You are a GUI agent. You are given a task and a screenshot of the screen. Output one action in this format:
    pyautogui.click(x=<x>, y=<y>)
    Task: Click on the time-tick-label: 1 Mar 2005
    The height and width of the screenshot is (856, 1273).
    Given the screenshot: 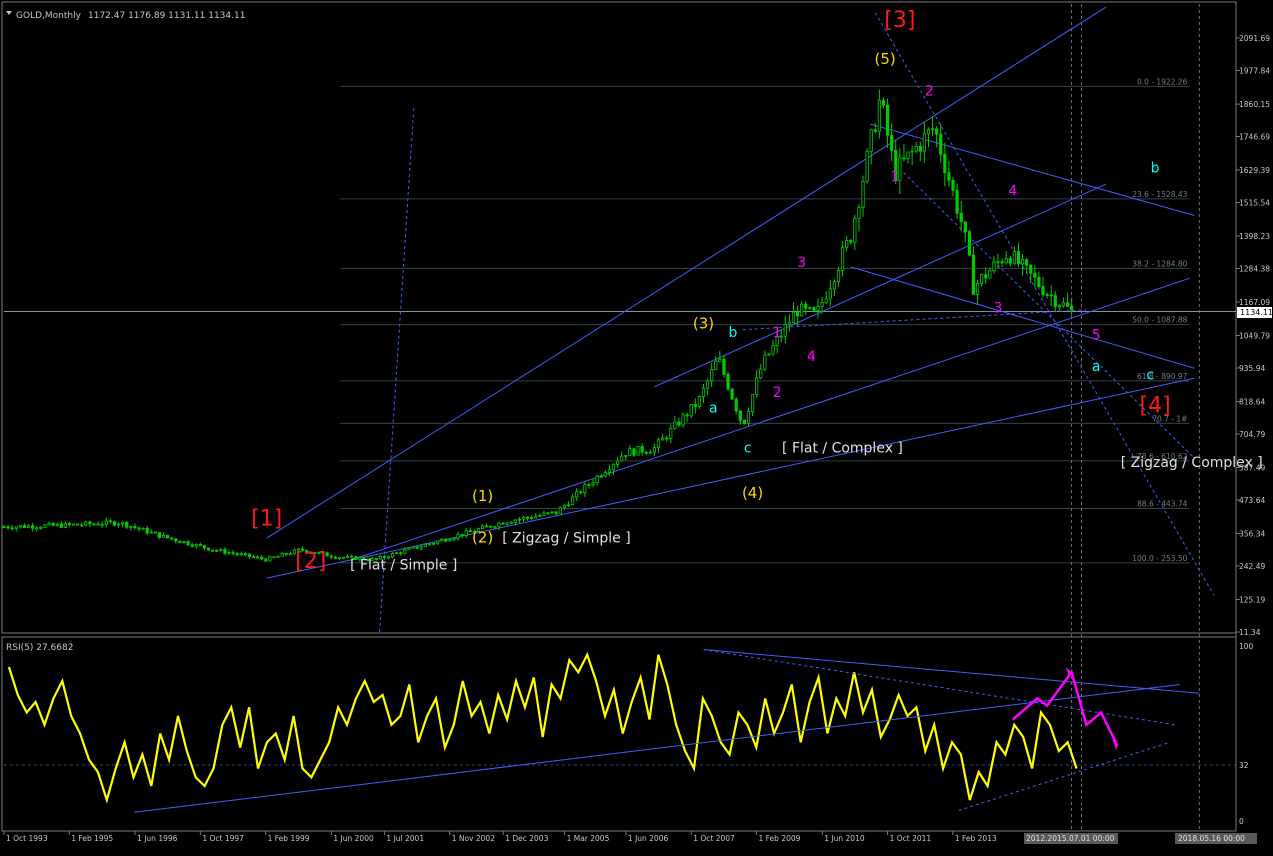 What is the action you would take?
    pyautogui.click(x=588, y=838)
    